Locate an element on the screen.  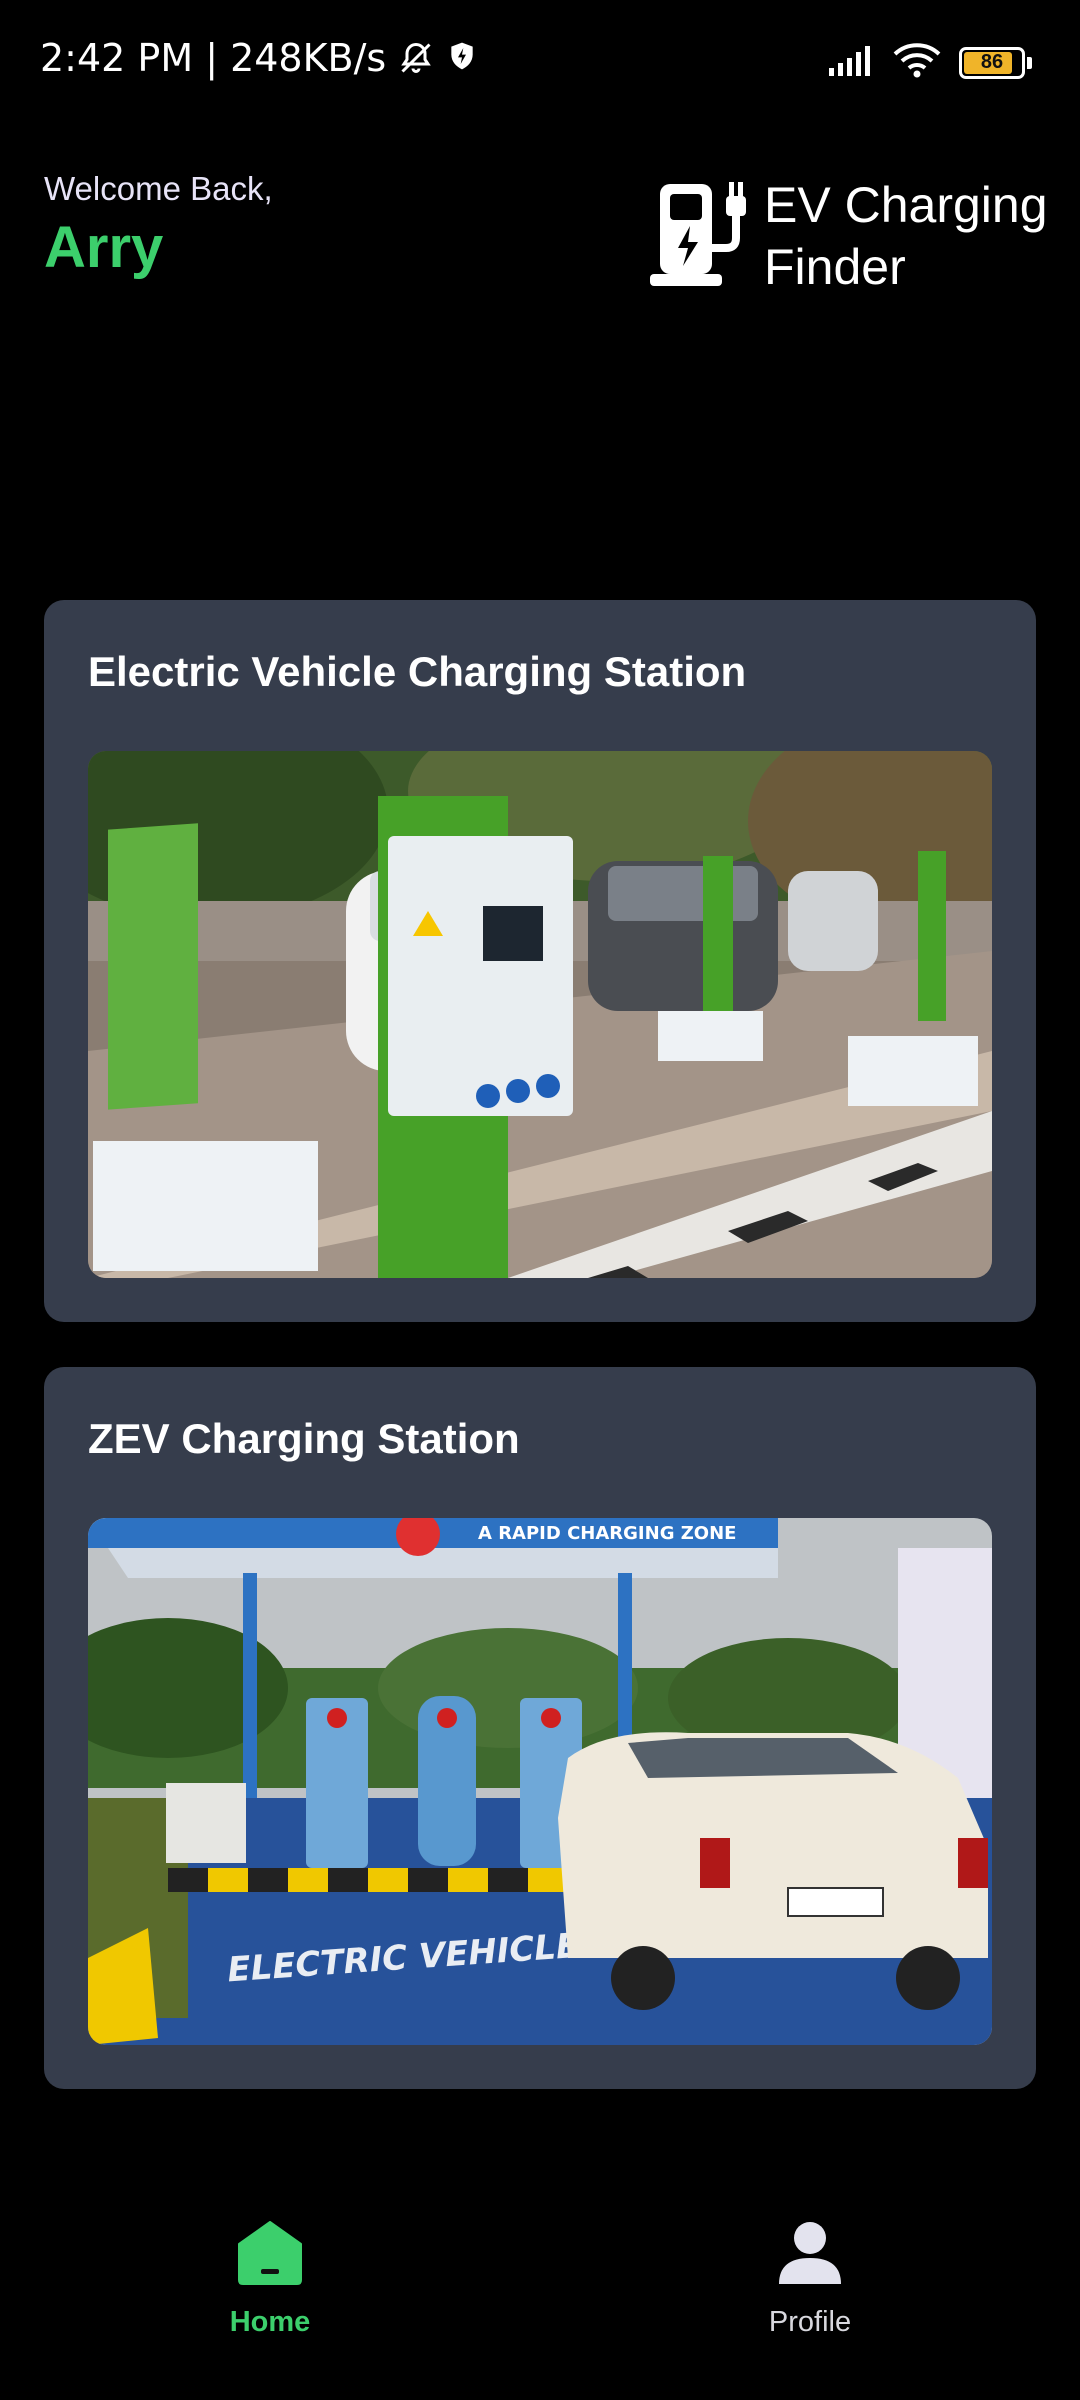
nav-home: Home is located at coordinates (270, 2278).